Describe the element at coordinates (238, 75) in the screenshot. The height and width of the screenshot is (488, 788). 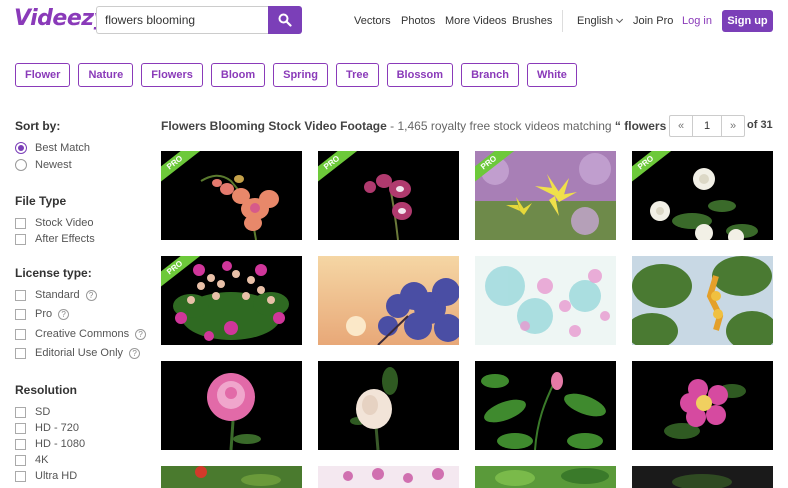
I see `tag-bloom: Bloom` at that location.